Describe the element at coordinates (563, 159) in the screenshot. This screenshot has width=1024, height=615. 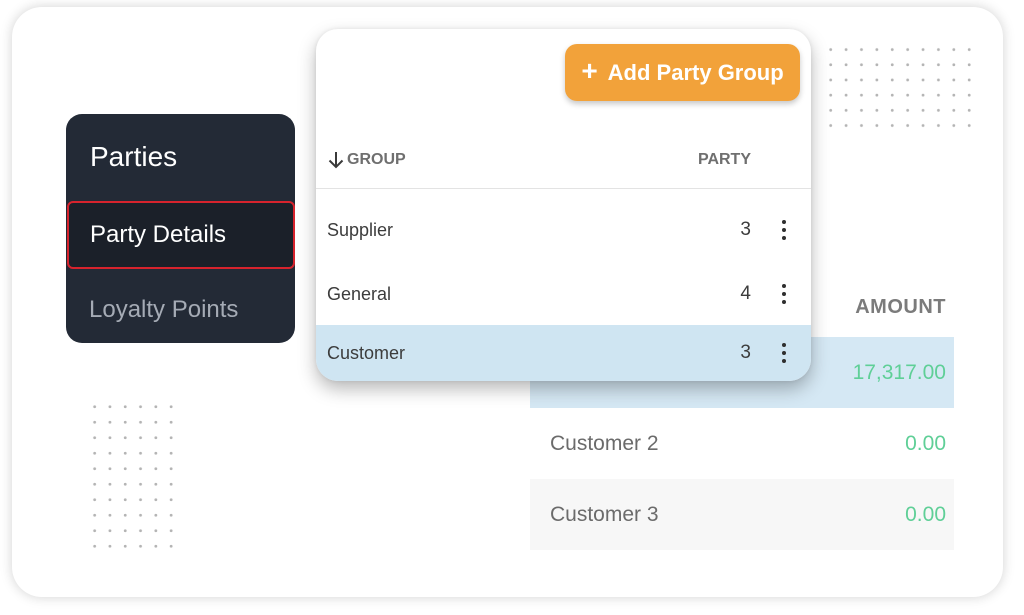
I see `group-table-header: GROUP PARTY` at that location.